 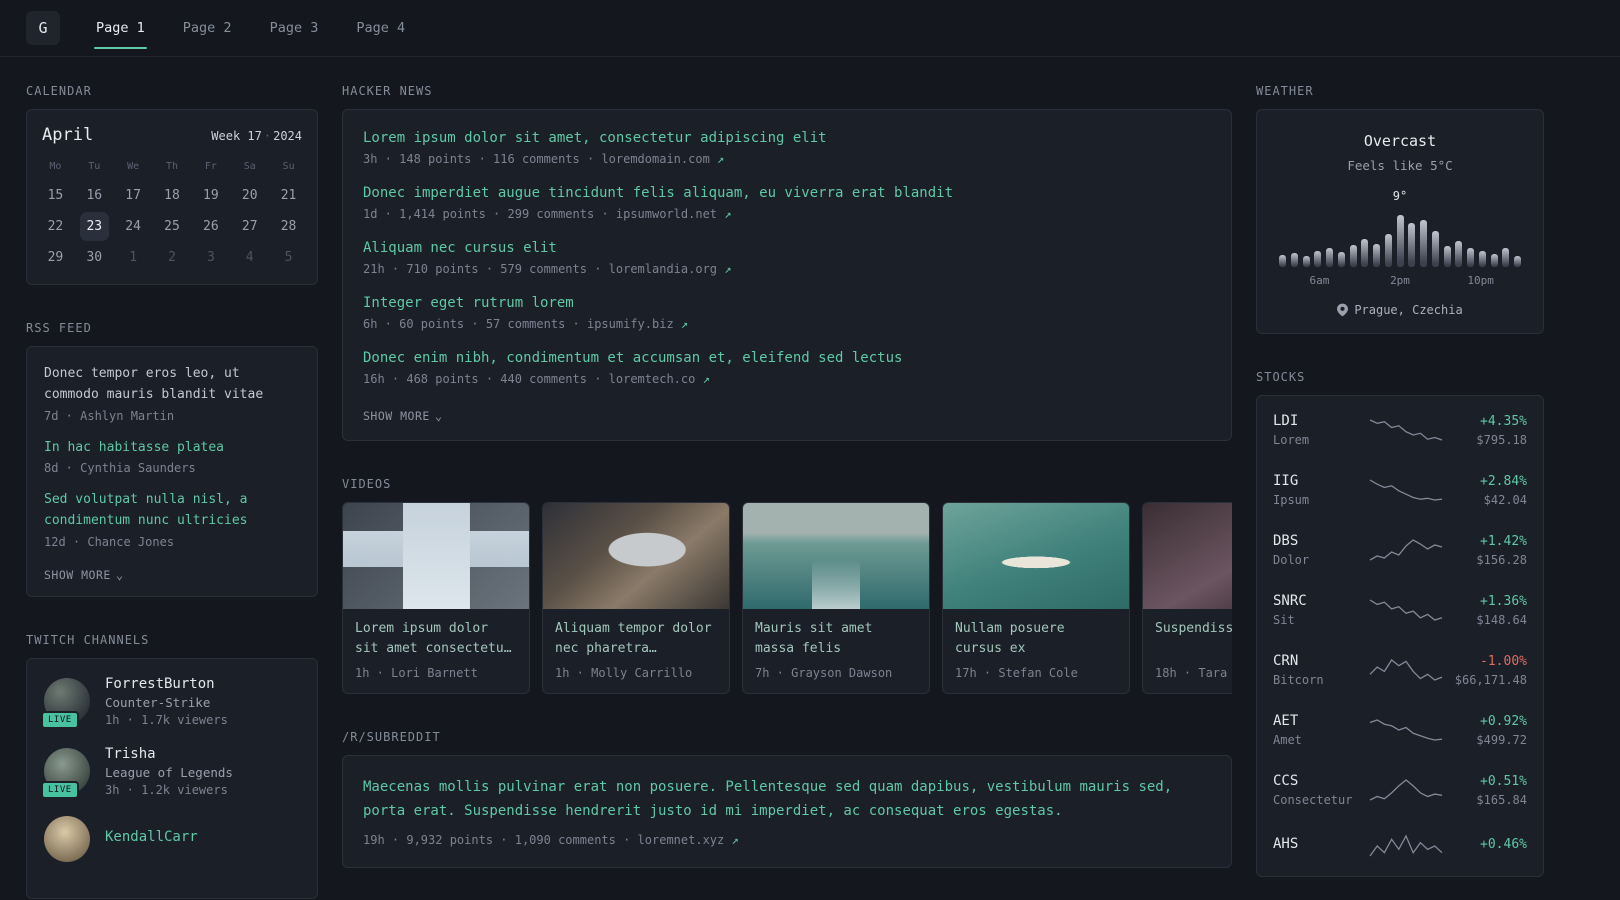 I want to click on hn-show-more-button: SHOW MORE ⌄, so click(x=403, y=416).